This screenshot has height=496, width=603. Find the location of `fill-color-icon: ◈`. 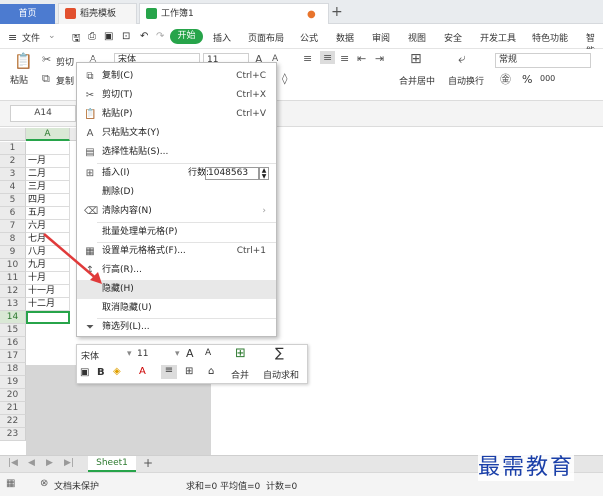

fill-color-icon: ◈ is located at coordinates (117, 371).